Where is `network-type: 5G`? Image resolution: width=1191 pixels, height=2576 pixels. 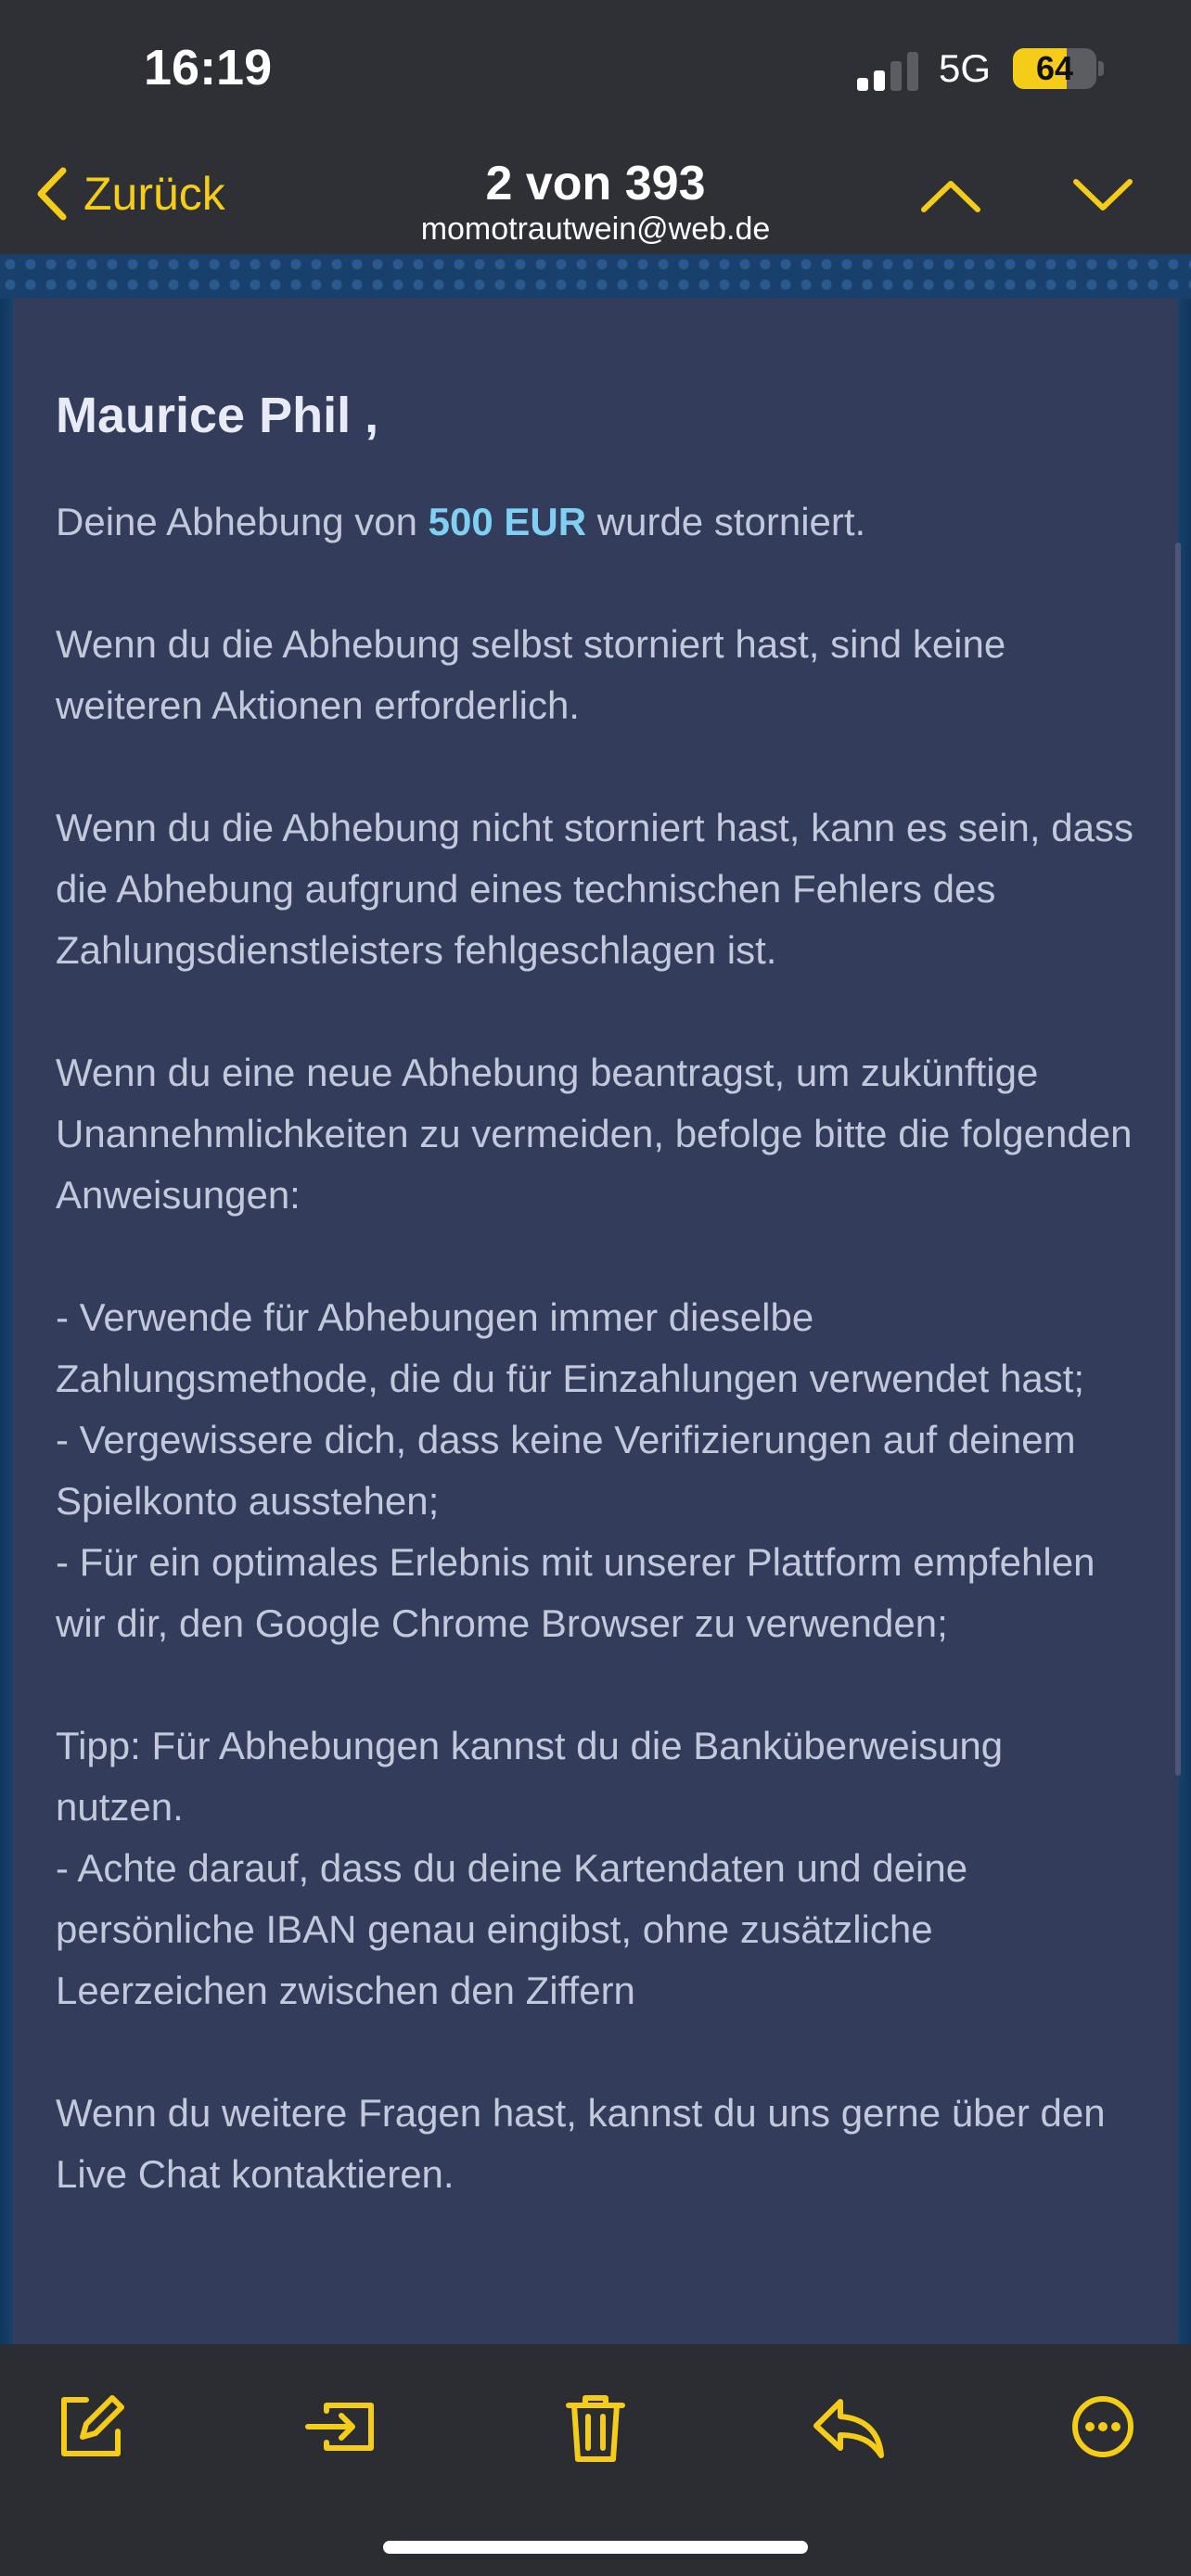
network-type: 5G is located at coordinates (966, 68).